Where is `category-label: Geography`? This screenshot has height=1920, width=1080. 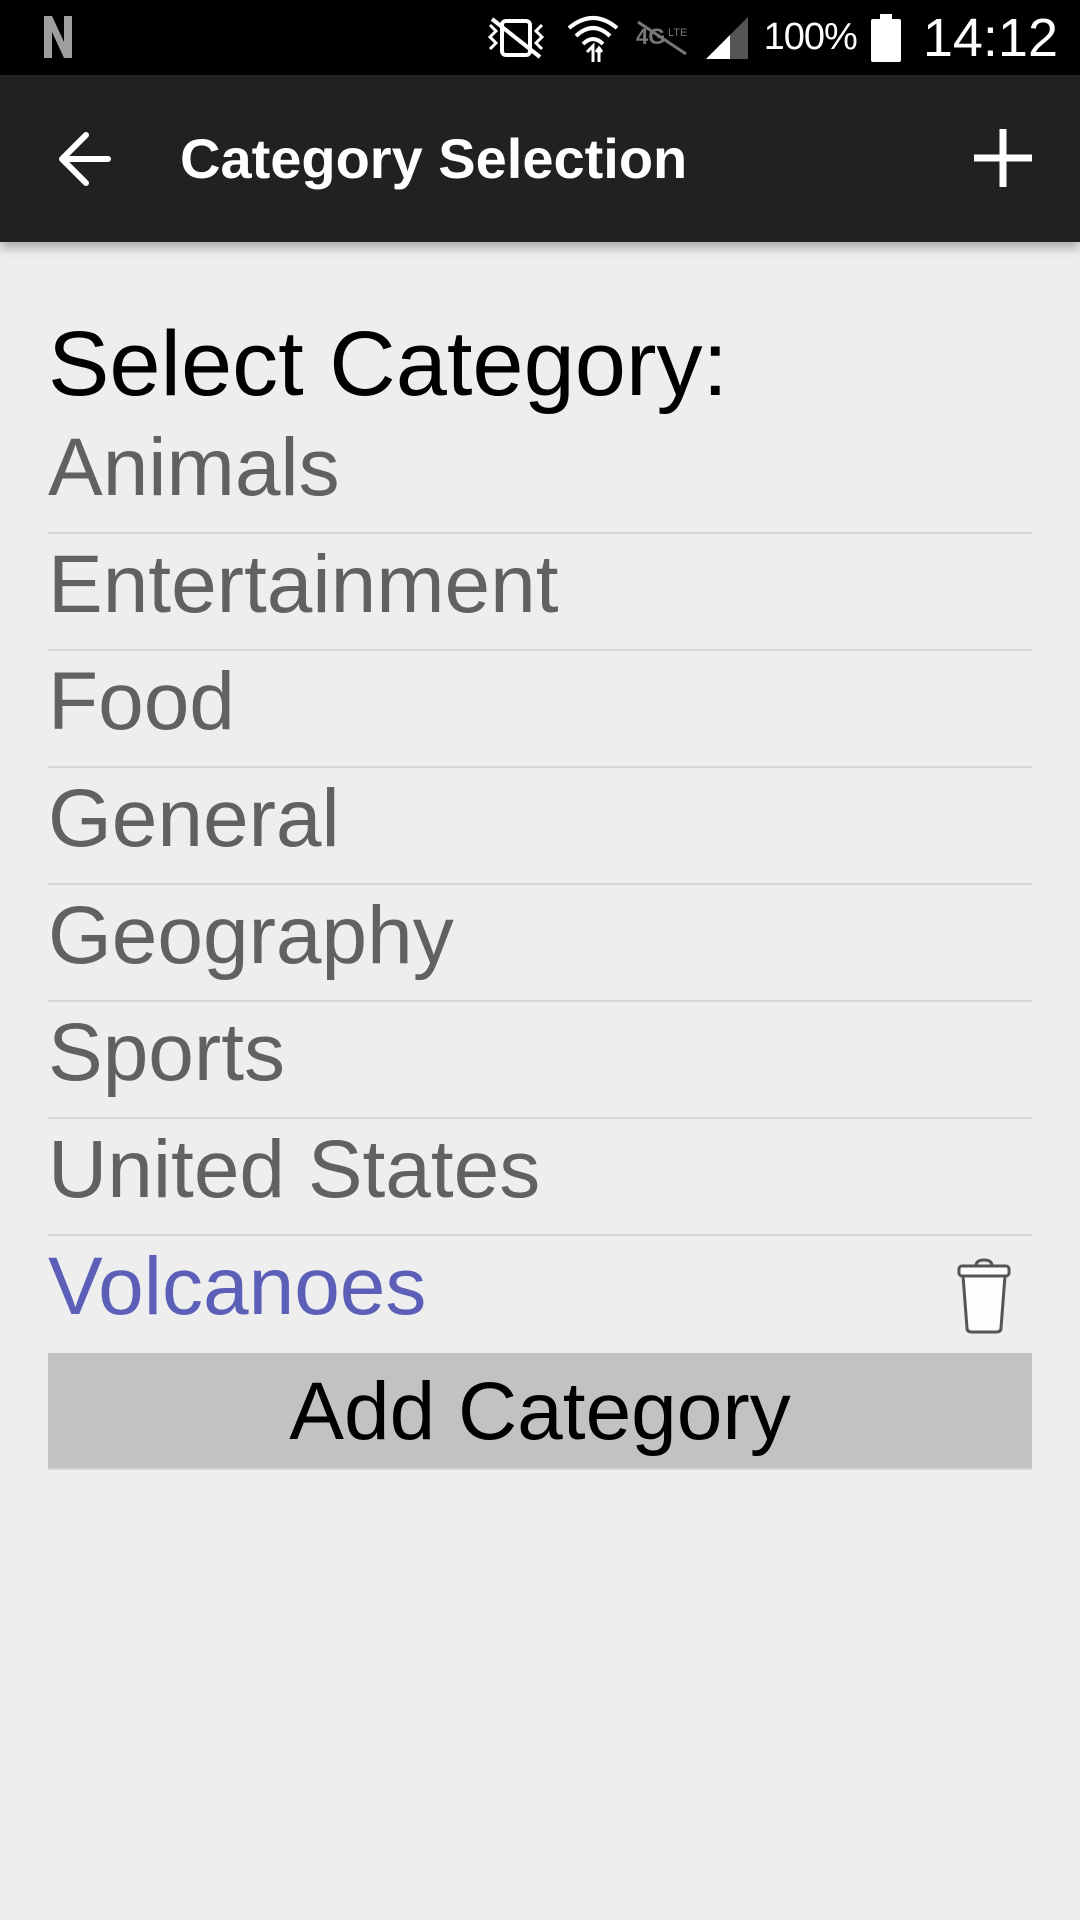 category-label: Geography is located at coordinates (251, 935).